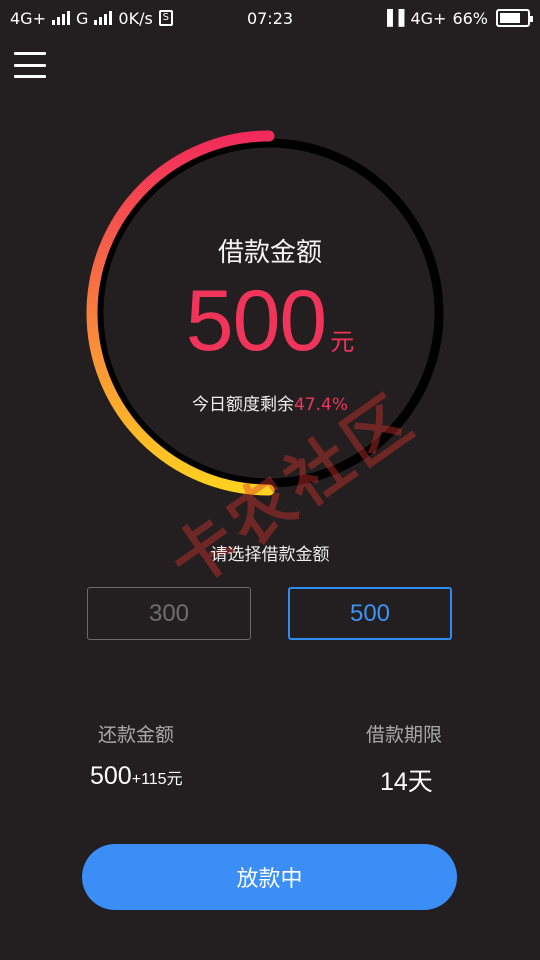 This screenshot has width=540, height=960. Describe the element at coordinates (404, 735) in the screenshot. I see `loan-term-label: 借款期限` at that location.